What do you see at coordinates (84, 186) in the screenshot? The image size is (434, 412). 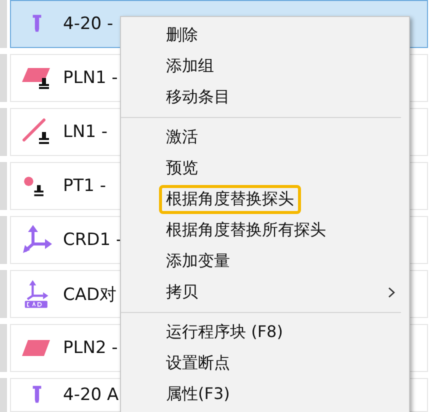 I see `tree-item-label: PT1 -` at bounding box center [84, 186].